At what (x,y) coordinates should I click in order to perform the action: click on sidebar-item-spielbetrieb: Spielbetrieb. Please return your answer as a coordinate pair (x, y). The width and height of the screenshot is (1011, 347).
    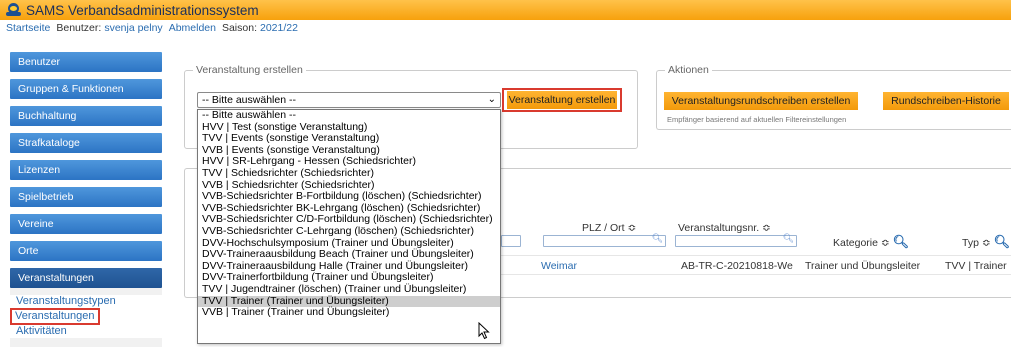
    Looking at the image, I should click on (86, 197).